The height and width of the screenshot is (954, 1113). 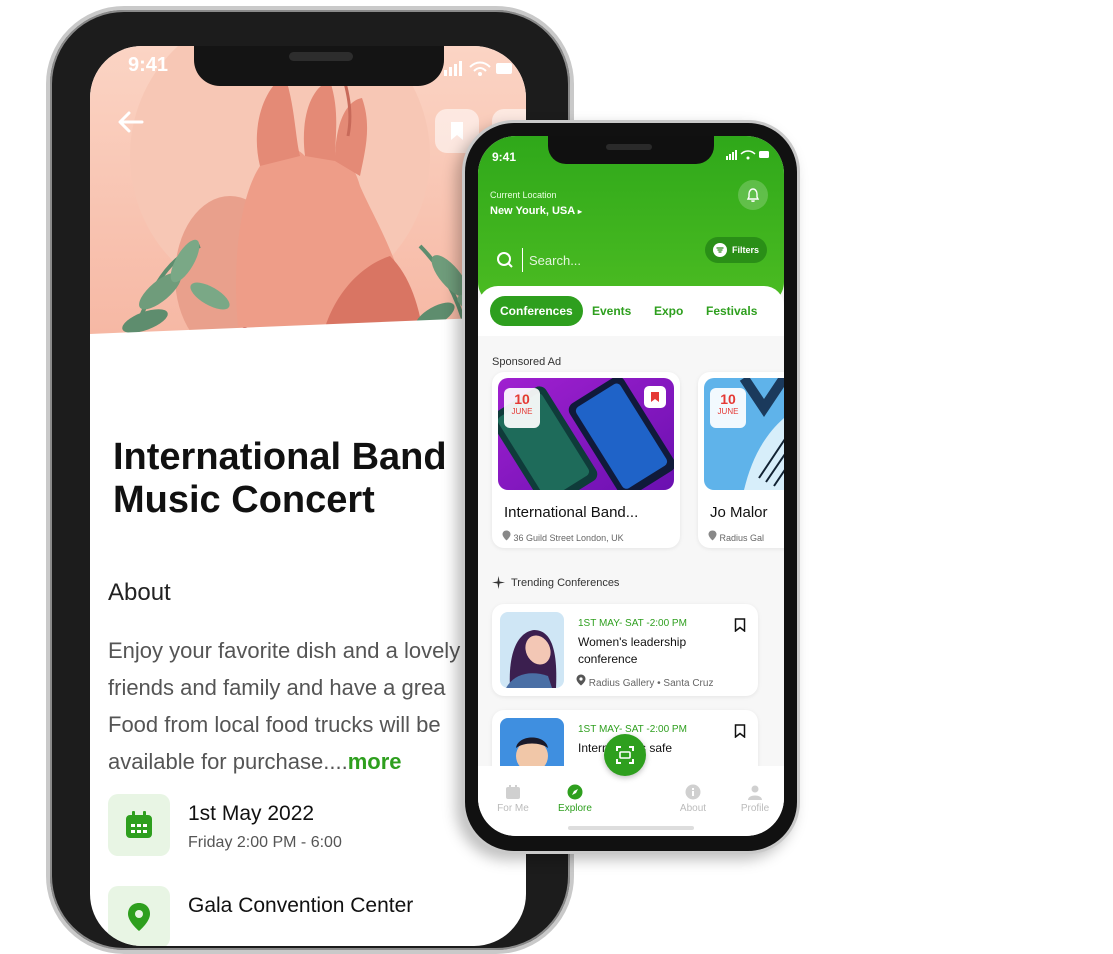 I want to click on trending-title: Intern al kids safe, so click(x=625, y=748).